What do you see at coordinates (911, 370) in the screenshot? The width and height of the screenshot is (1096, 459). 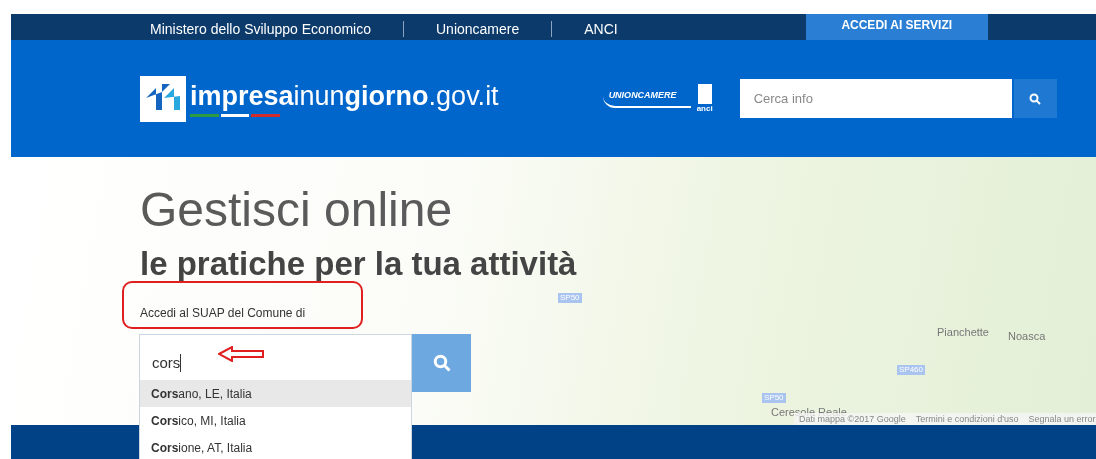 I see `map-road-label: SP460` at bounding box center [911, 370].